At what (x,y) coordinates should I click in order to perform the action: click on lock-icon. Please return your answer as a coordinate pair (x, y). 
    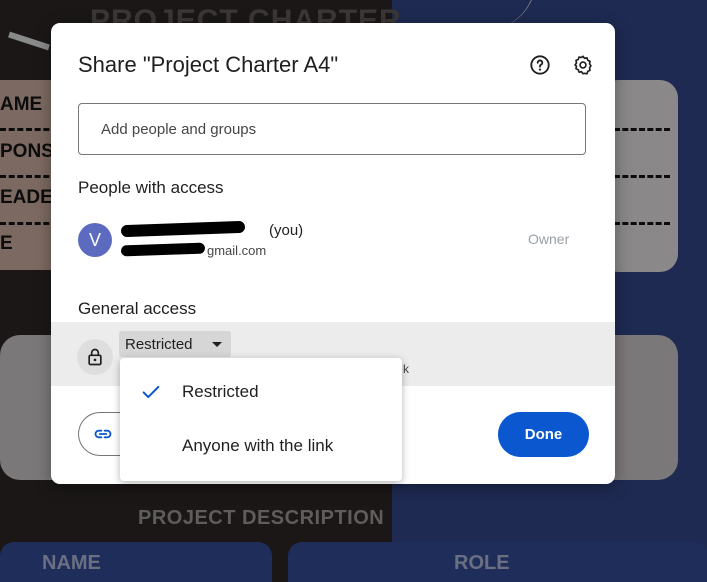
    Looking at the image, I should click on (95, 357).